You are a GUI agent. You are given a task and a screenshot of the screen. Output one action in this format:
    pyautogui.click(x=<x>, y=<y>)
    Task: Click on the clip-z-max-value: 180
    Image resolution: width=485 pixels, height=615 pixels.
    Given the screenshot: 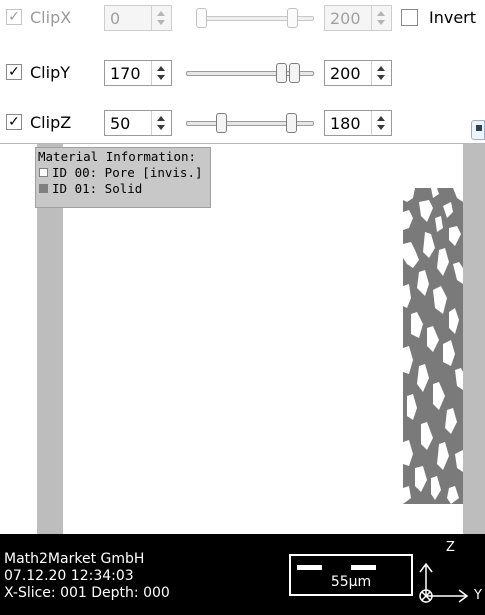 What is the action you would take?
    pyautogui.click(x=345, y=123)
    